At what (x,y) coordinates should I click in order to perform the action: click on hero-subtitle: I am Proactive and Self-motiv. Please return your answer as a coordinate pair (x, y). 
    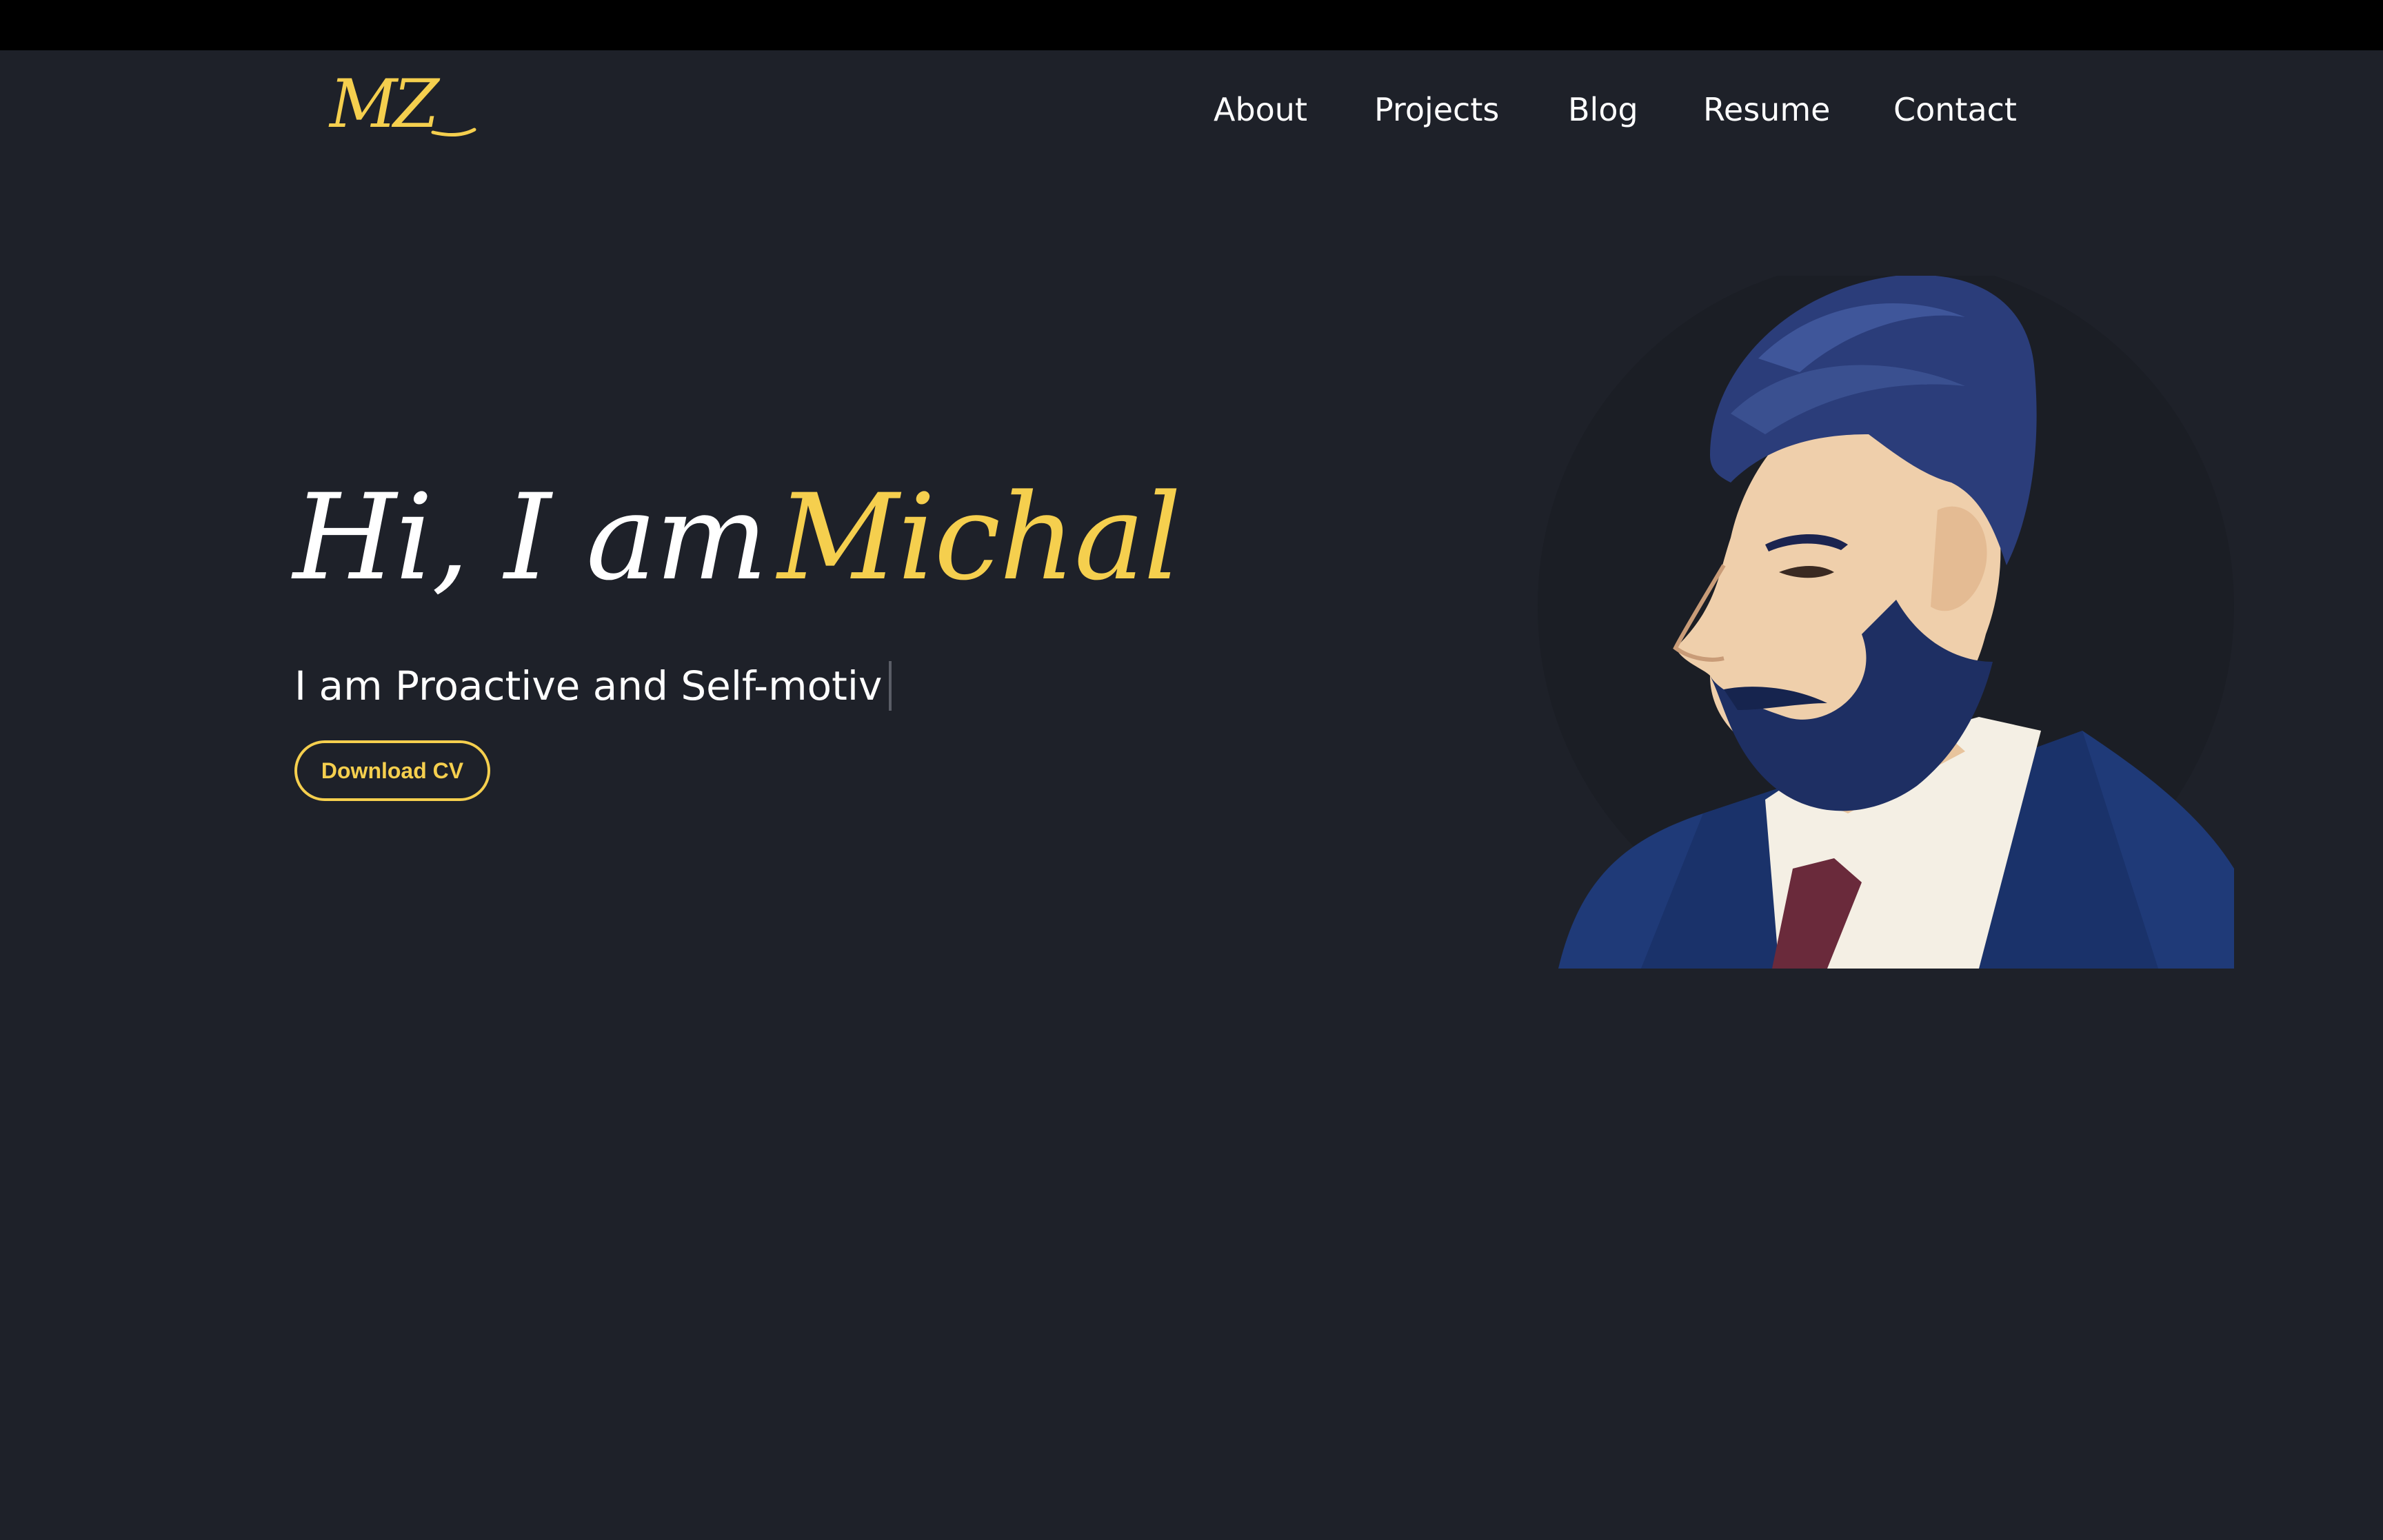
    Looking at the image, I should click on (593, 686).